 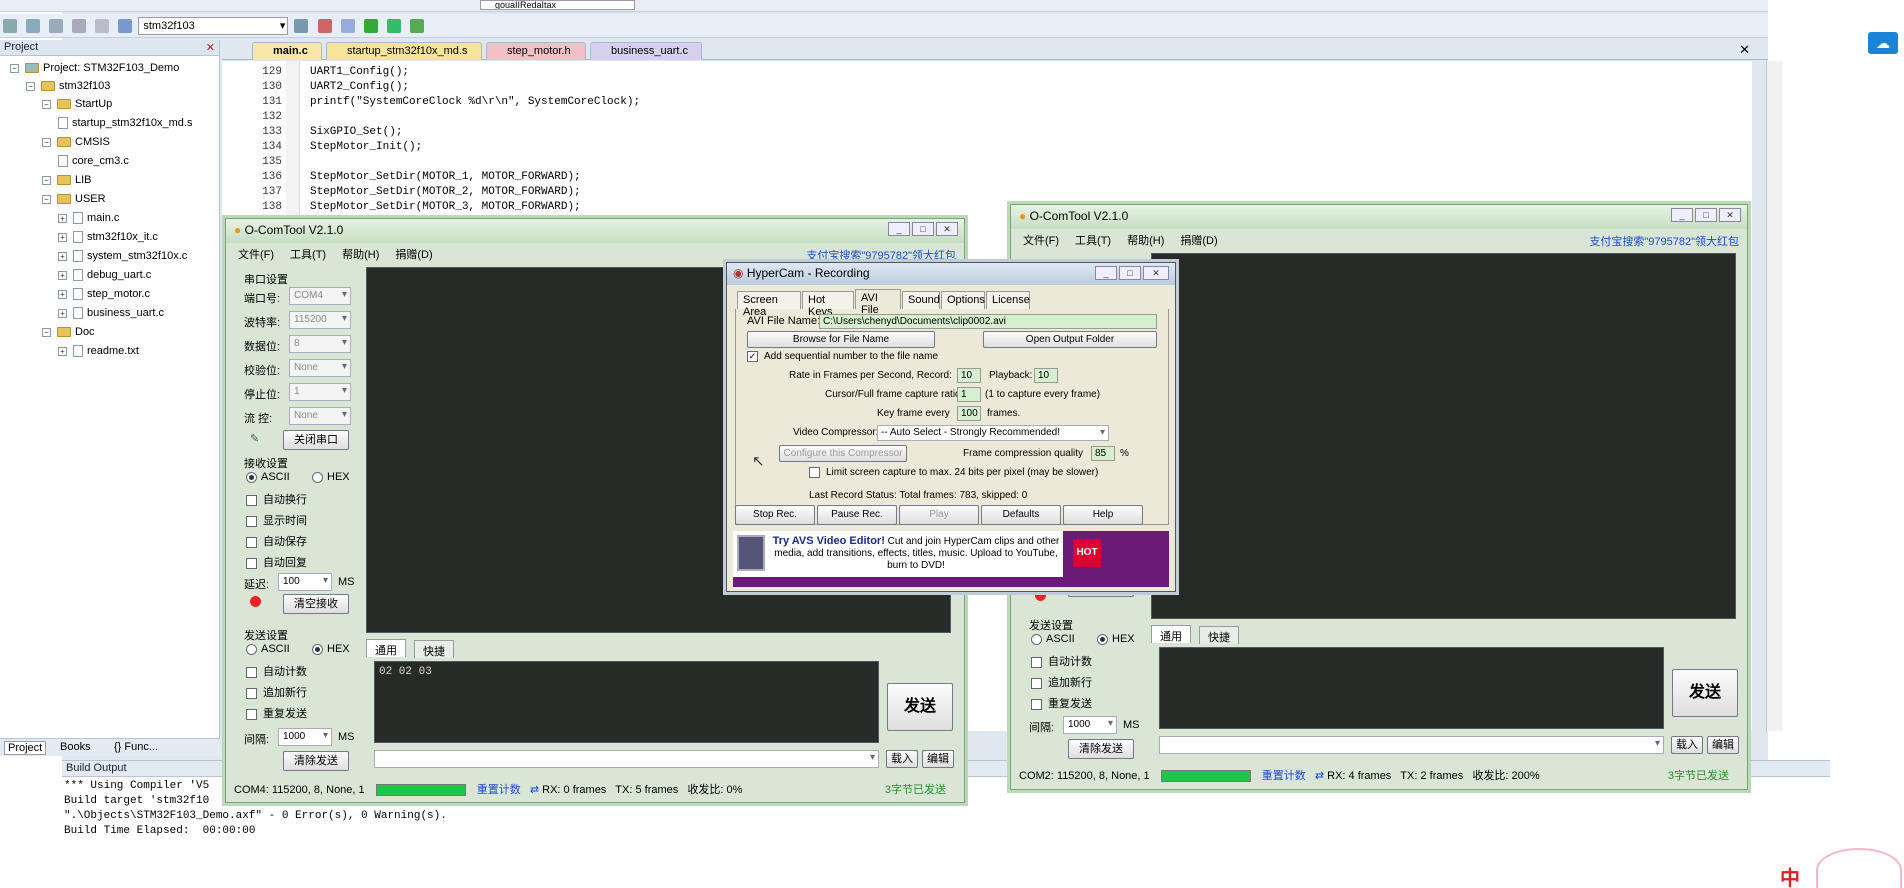 I want to click on cloud-sync-icon: ☁, so click(x=1883, y=43).